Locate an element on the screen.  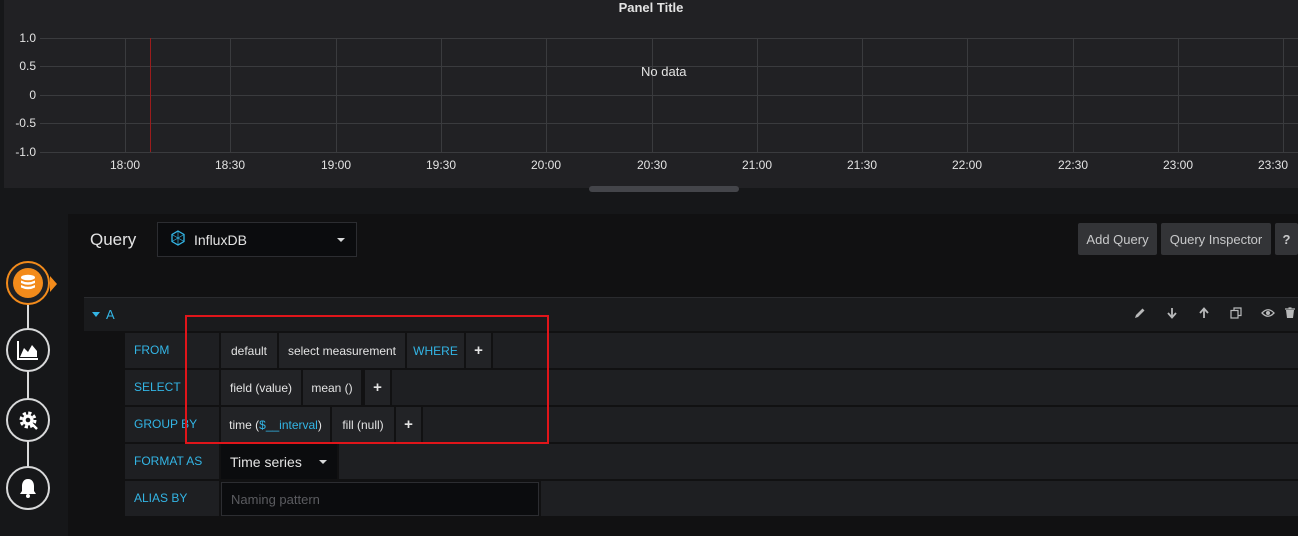
retention-policy-segment: default is located at coordinates (249, 350).